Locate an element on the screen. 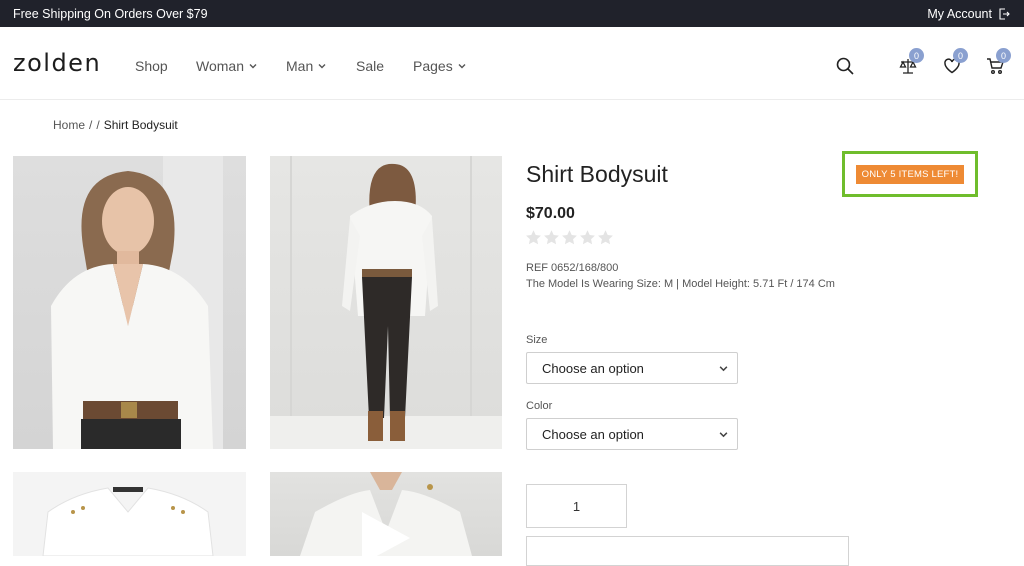  breadcrumb-current: Shirt Bodysuit is located at coordinates (140, 125).